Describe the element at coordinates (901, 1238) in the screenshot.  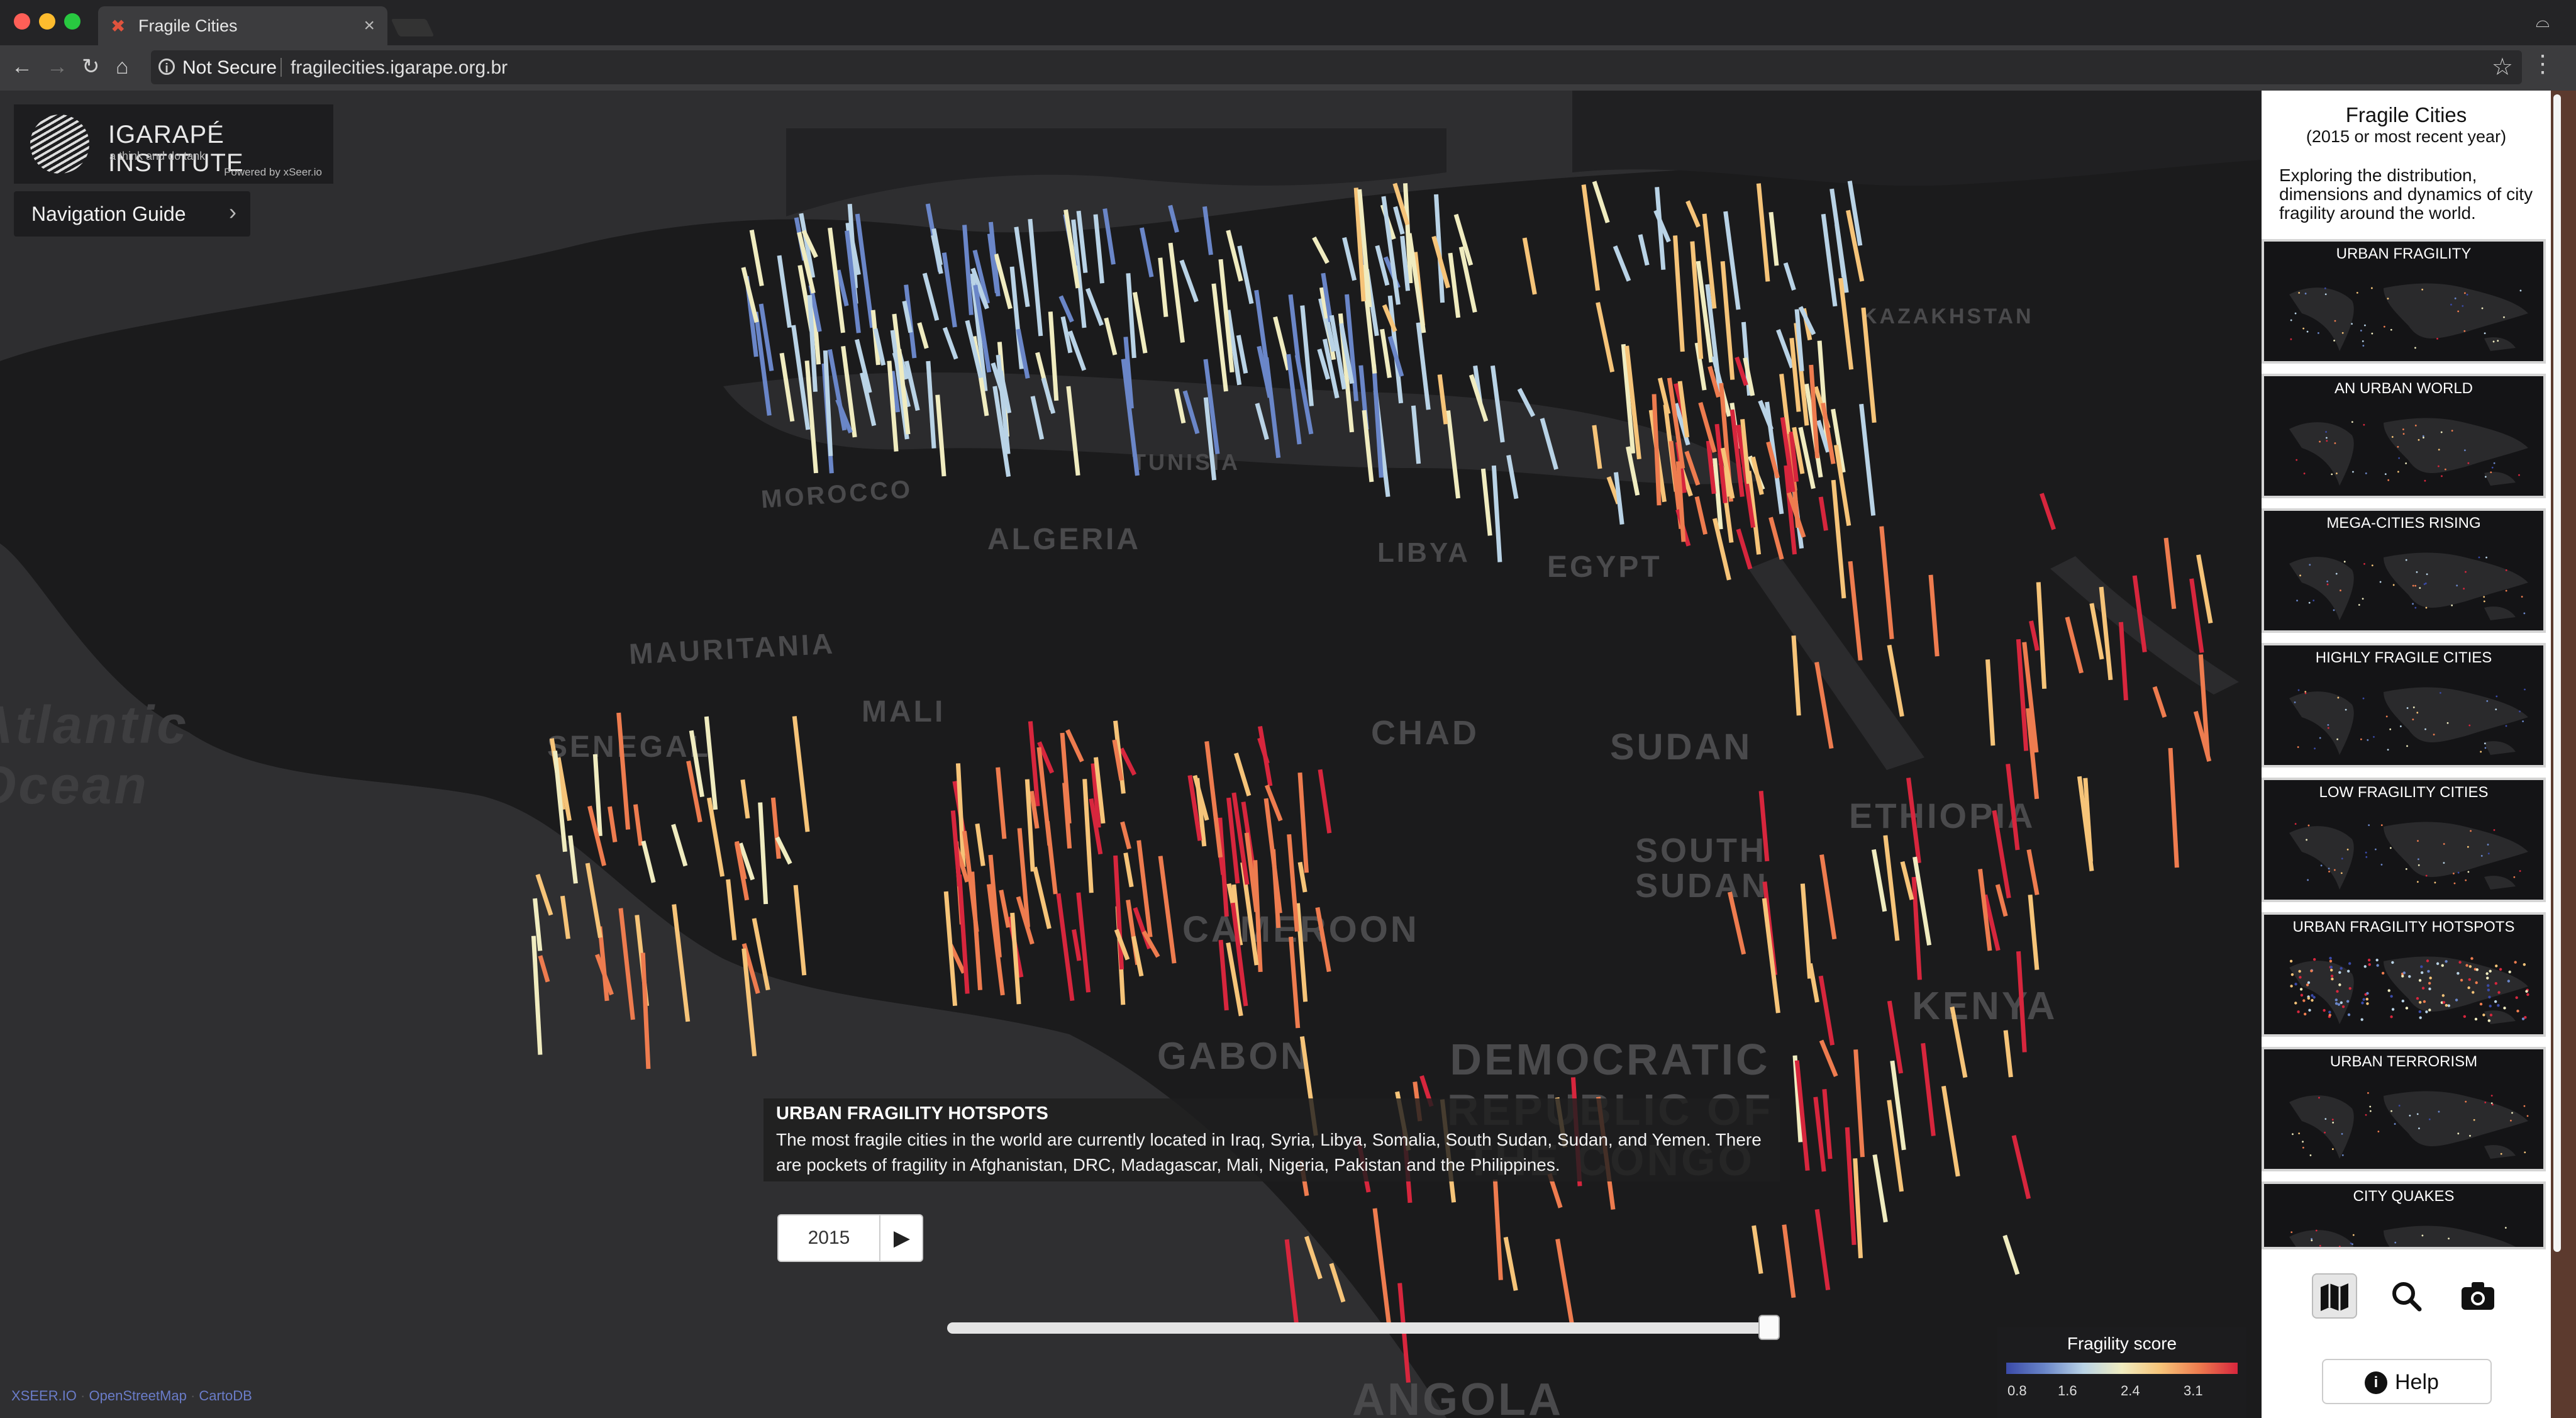
I see `play-icon: ▶` at that location.